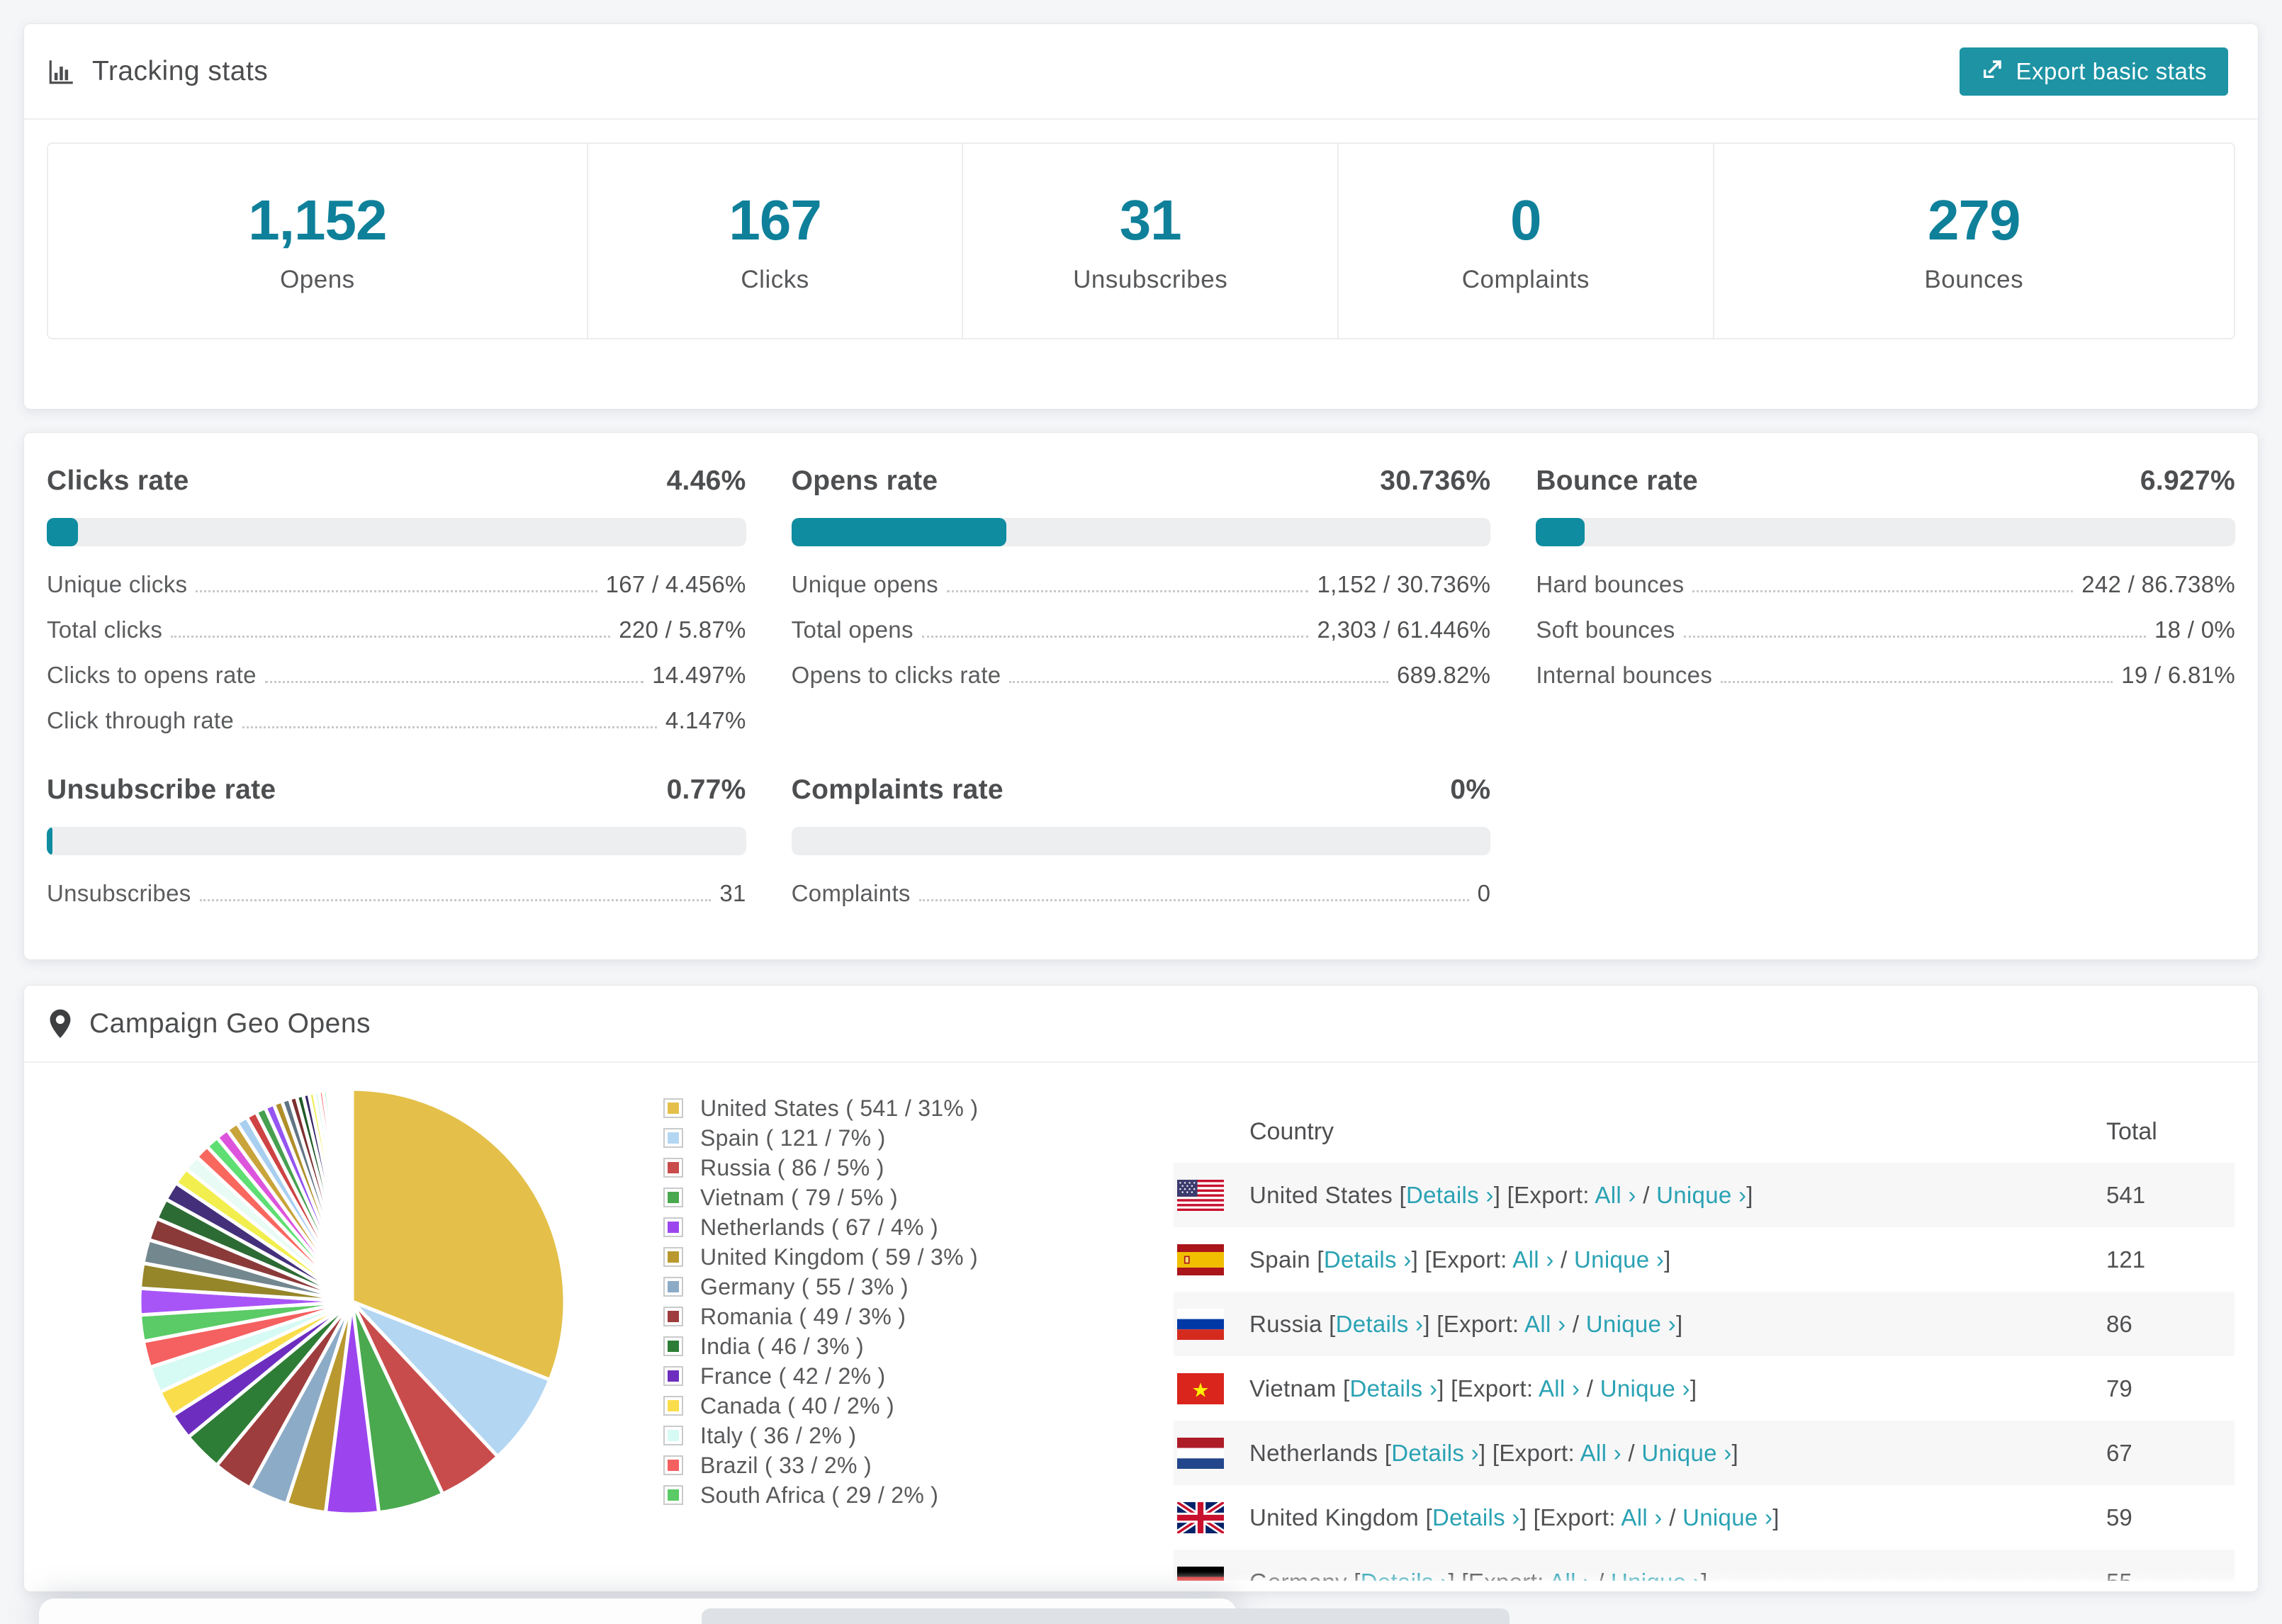 The width and height of the screenshot is (2282, 1624). I want to click on rate-progress-fill, so click(1560, 532).